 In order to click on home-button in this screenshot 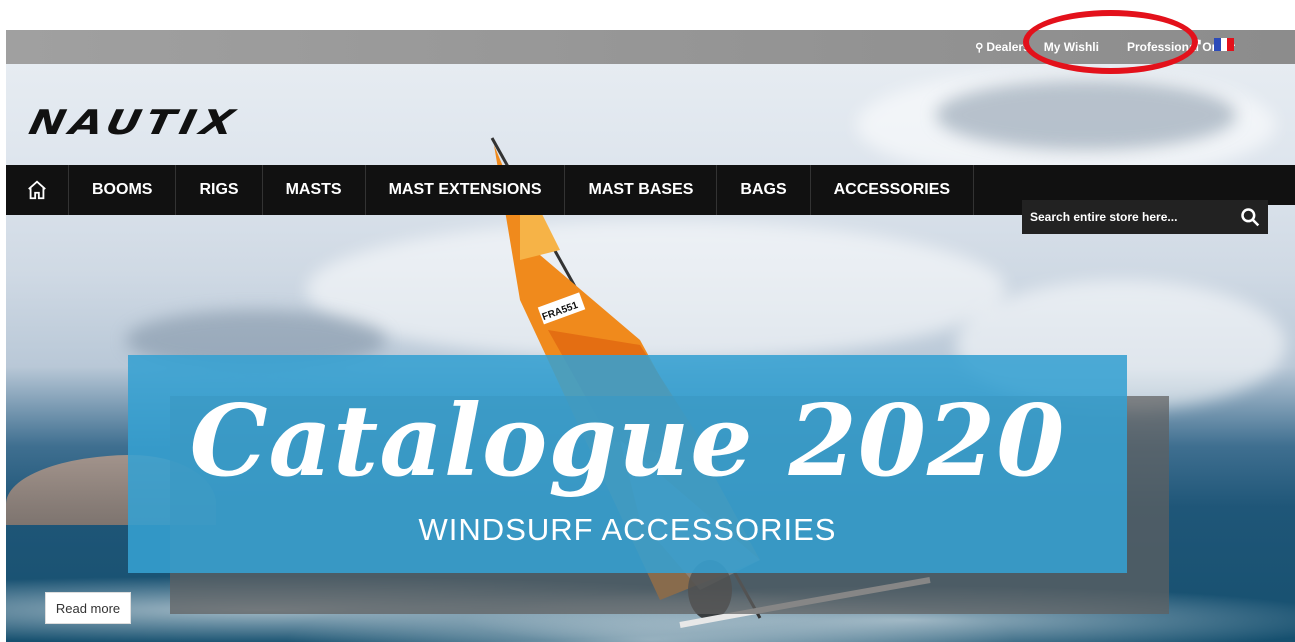, I will do `click(37, 190)`.